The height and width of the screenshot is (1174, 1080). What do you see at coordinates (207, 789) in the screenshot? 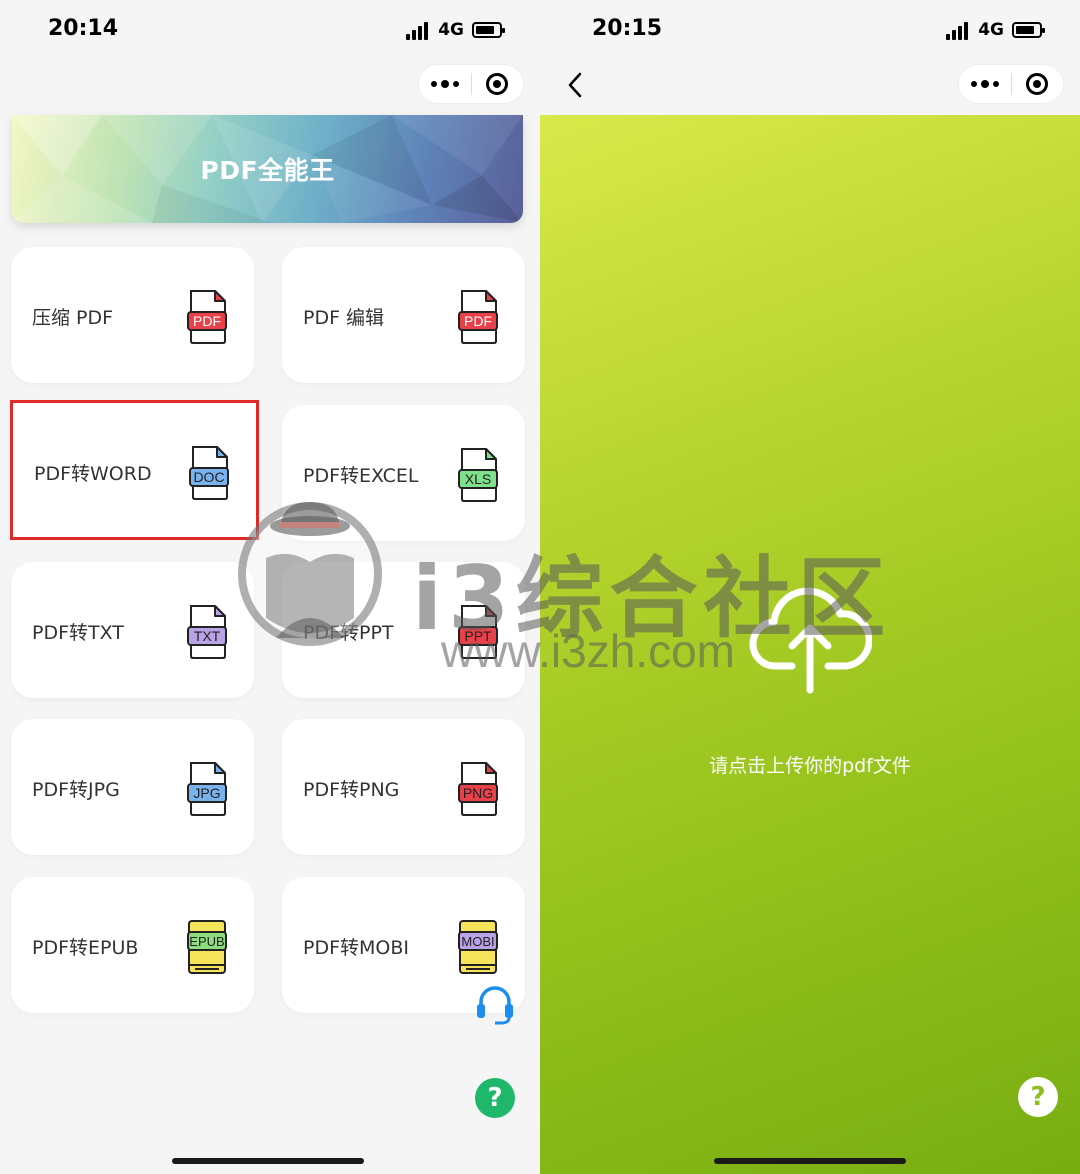
I see `jpg-file-icon: JPG` at bounding box center [207, 789].